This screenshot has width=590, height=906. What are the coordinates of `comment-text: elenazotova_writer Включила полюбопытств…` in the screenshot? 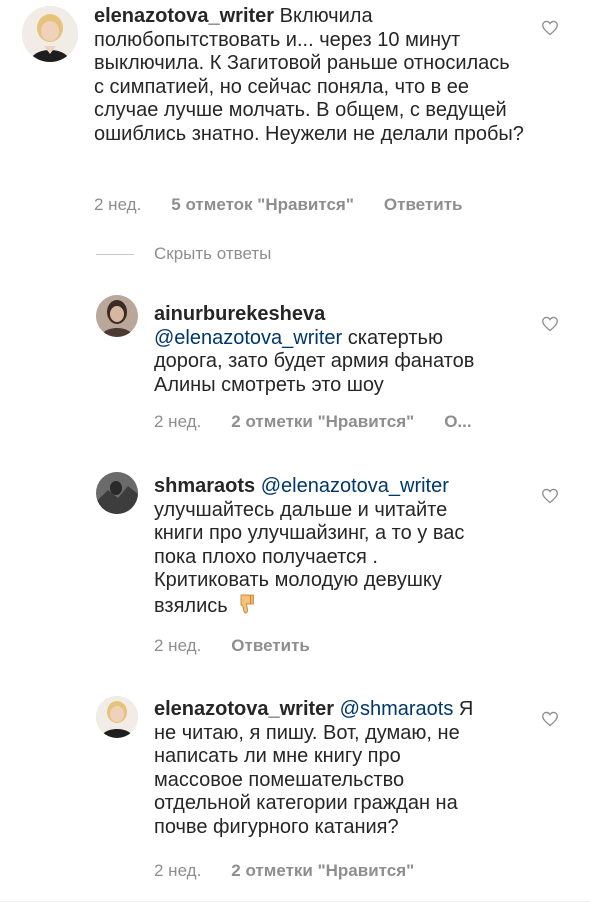 It's located at (309, 76).